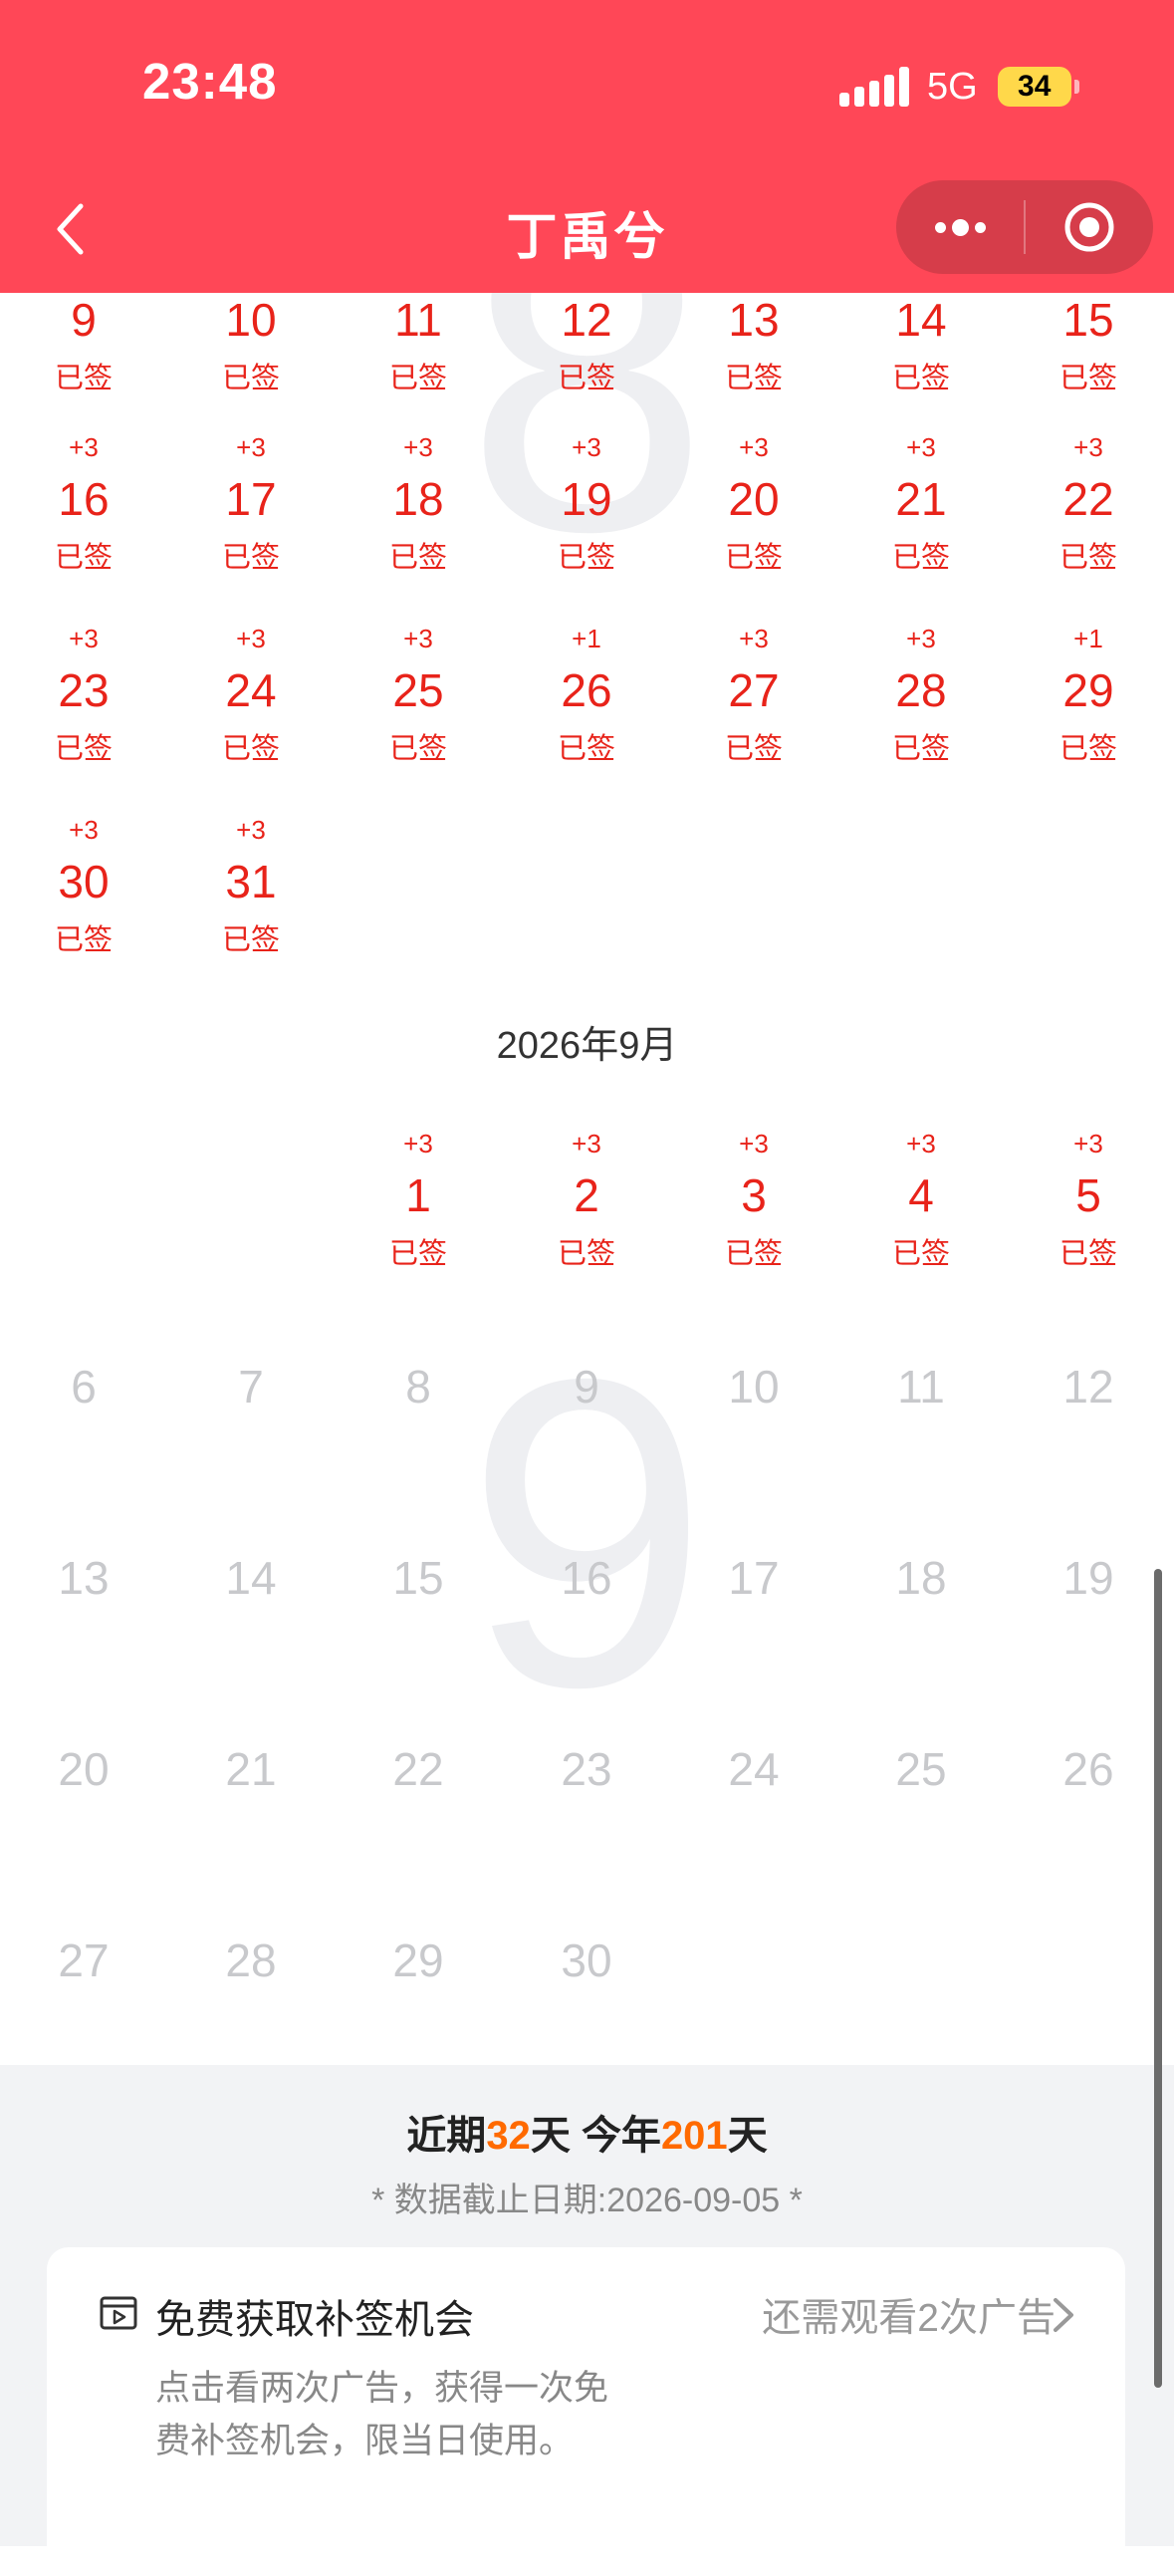 This screenshot has width=1174, height=2576. Describe the element at coordinates (1088, 1606) in the screenshot. I see `calendar-day: 19` at that location.